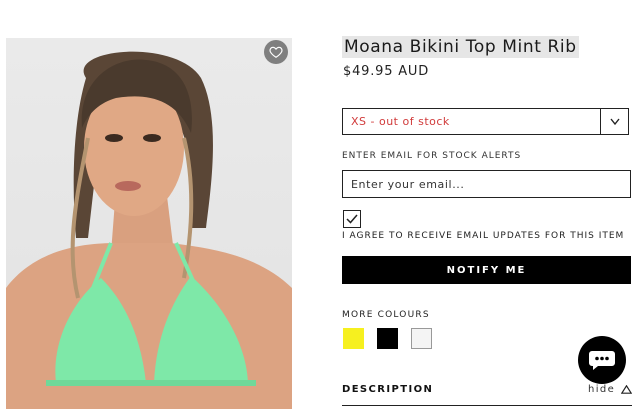 Image resolution: width=640 pixels, height=409 pixels. Describe the element at coordinates (386, 71) in the screenshot. I see `product-price: $49.95 AUD` at that location.